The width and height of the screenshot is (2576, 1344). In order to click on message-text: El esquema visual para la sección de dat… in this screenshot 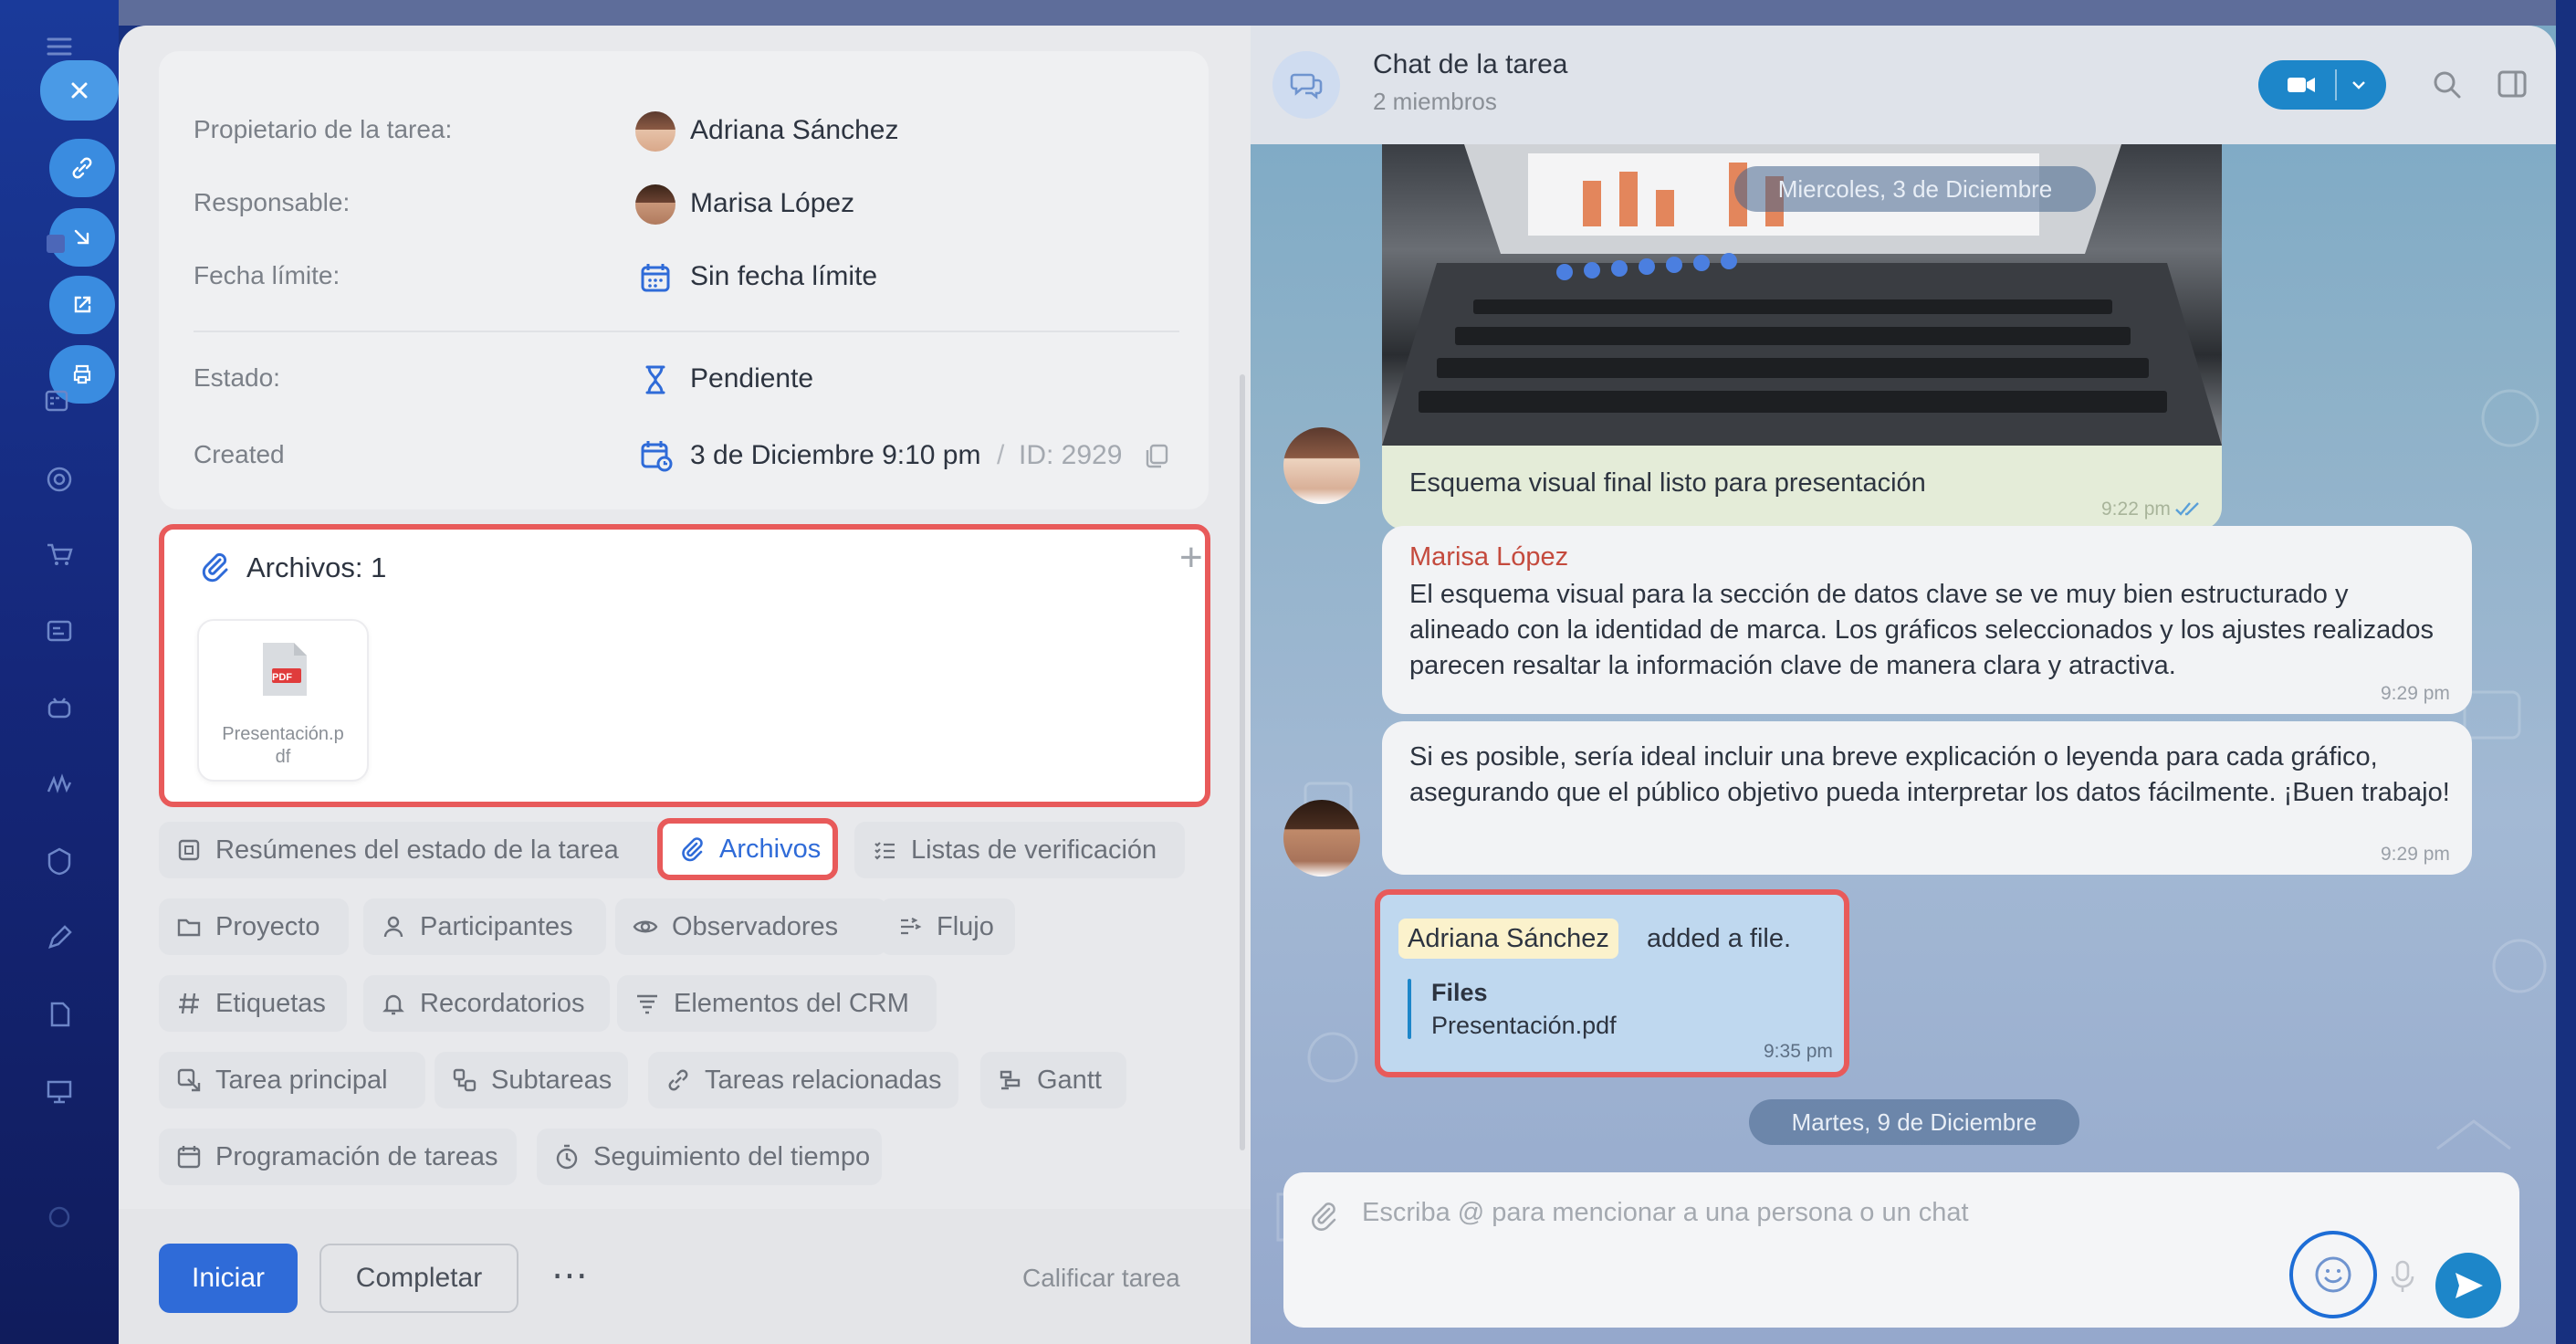, I will do `click(1921, 630)`.